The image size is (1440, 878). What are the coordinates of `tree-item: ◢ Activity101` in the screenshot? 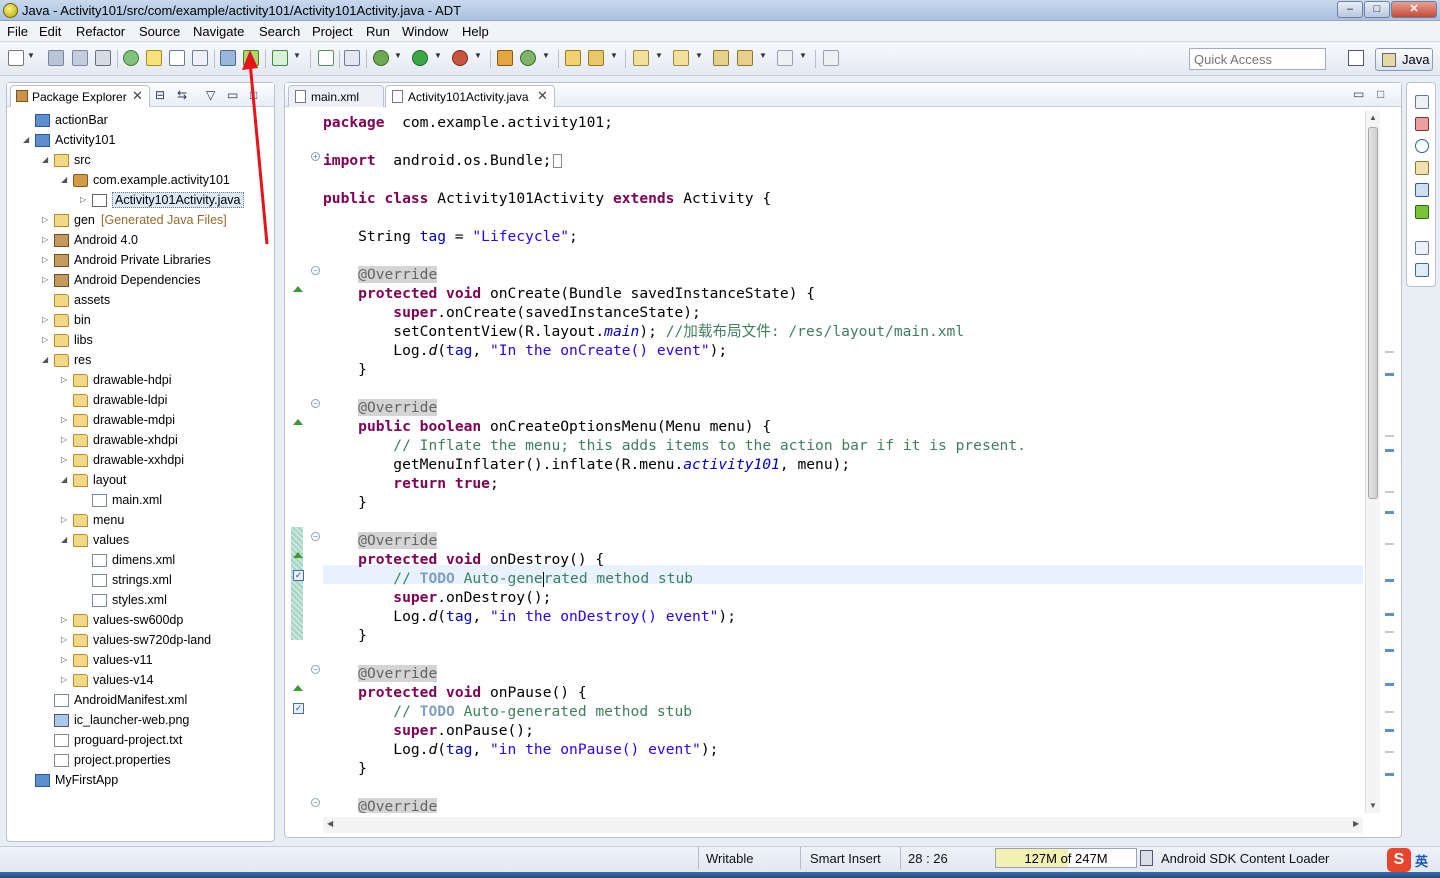 It's located at (139, 141).